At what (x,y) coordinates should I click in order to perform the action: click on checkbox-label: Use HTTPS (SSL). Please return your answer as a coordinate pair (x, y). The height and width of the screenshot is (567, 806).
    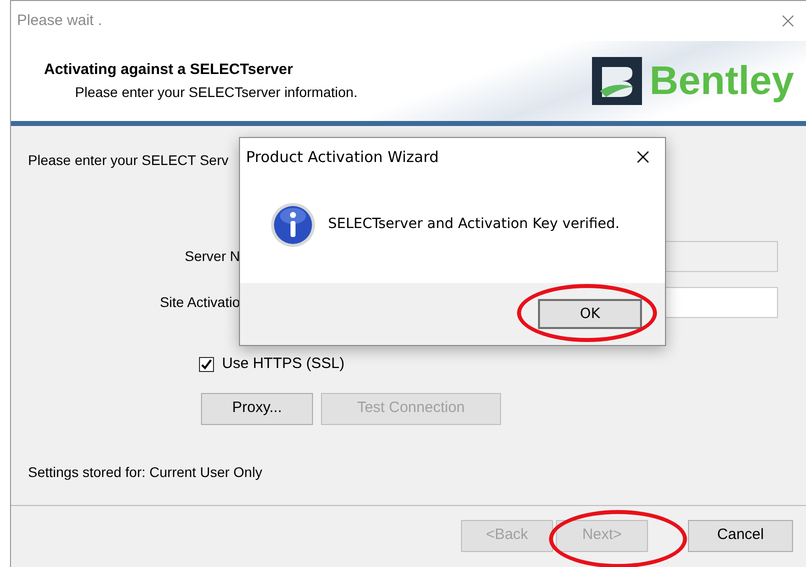
    Looking at the image, I should click on (283, 364).